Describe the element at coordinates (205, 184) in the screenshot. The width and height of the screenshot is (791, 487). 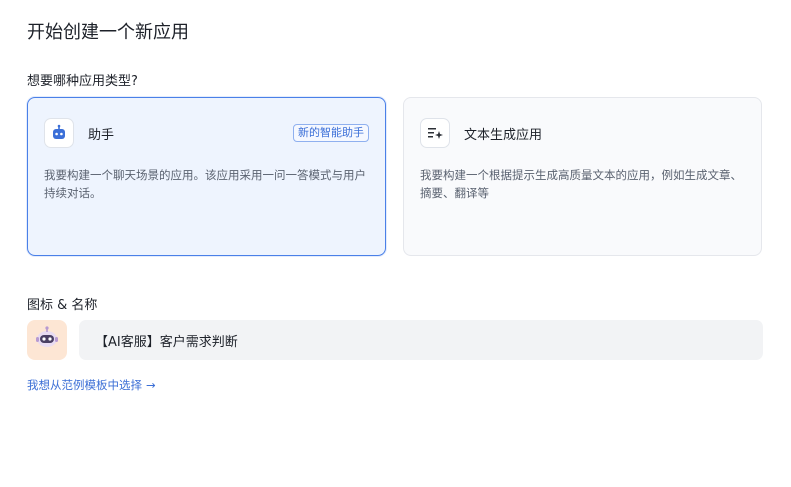
I see `card-assistant-description: 我要构建一个聊天场景的应用。该应用采用一问一答模式与用户持续对话。` at that location.